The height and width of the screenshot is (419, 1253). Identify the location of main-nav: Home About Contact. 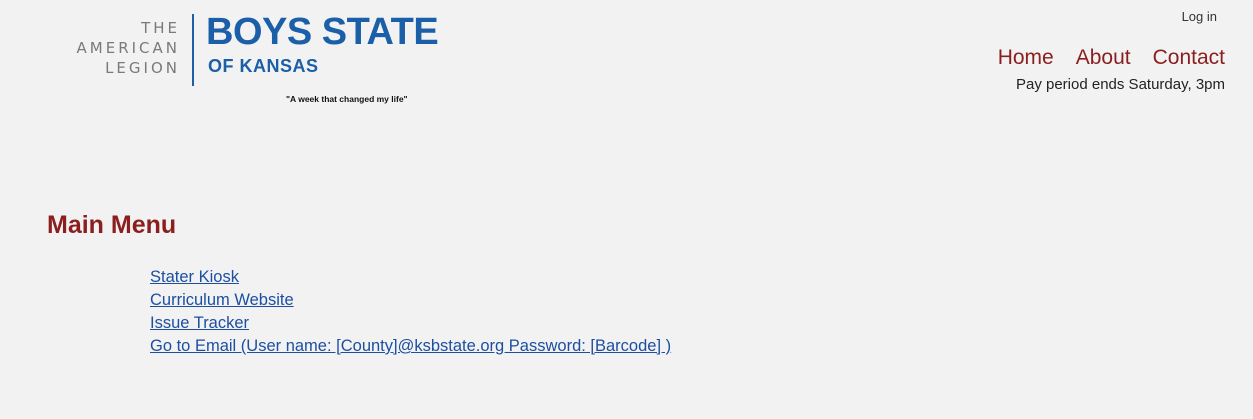
(1111, 58).